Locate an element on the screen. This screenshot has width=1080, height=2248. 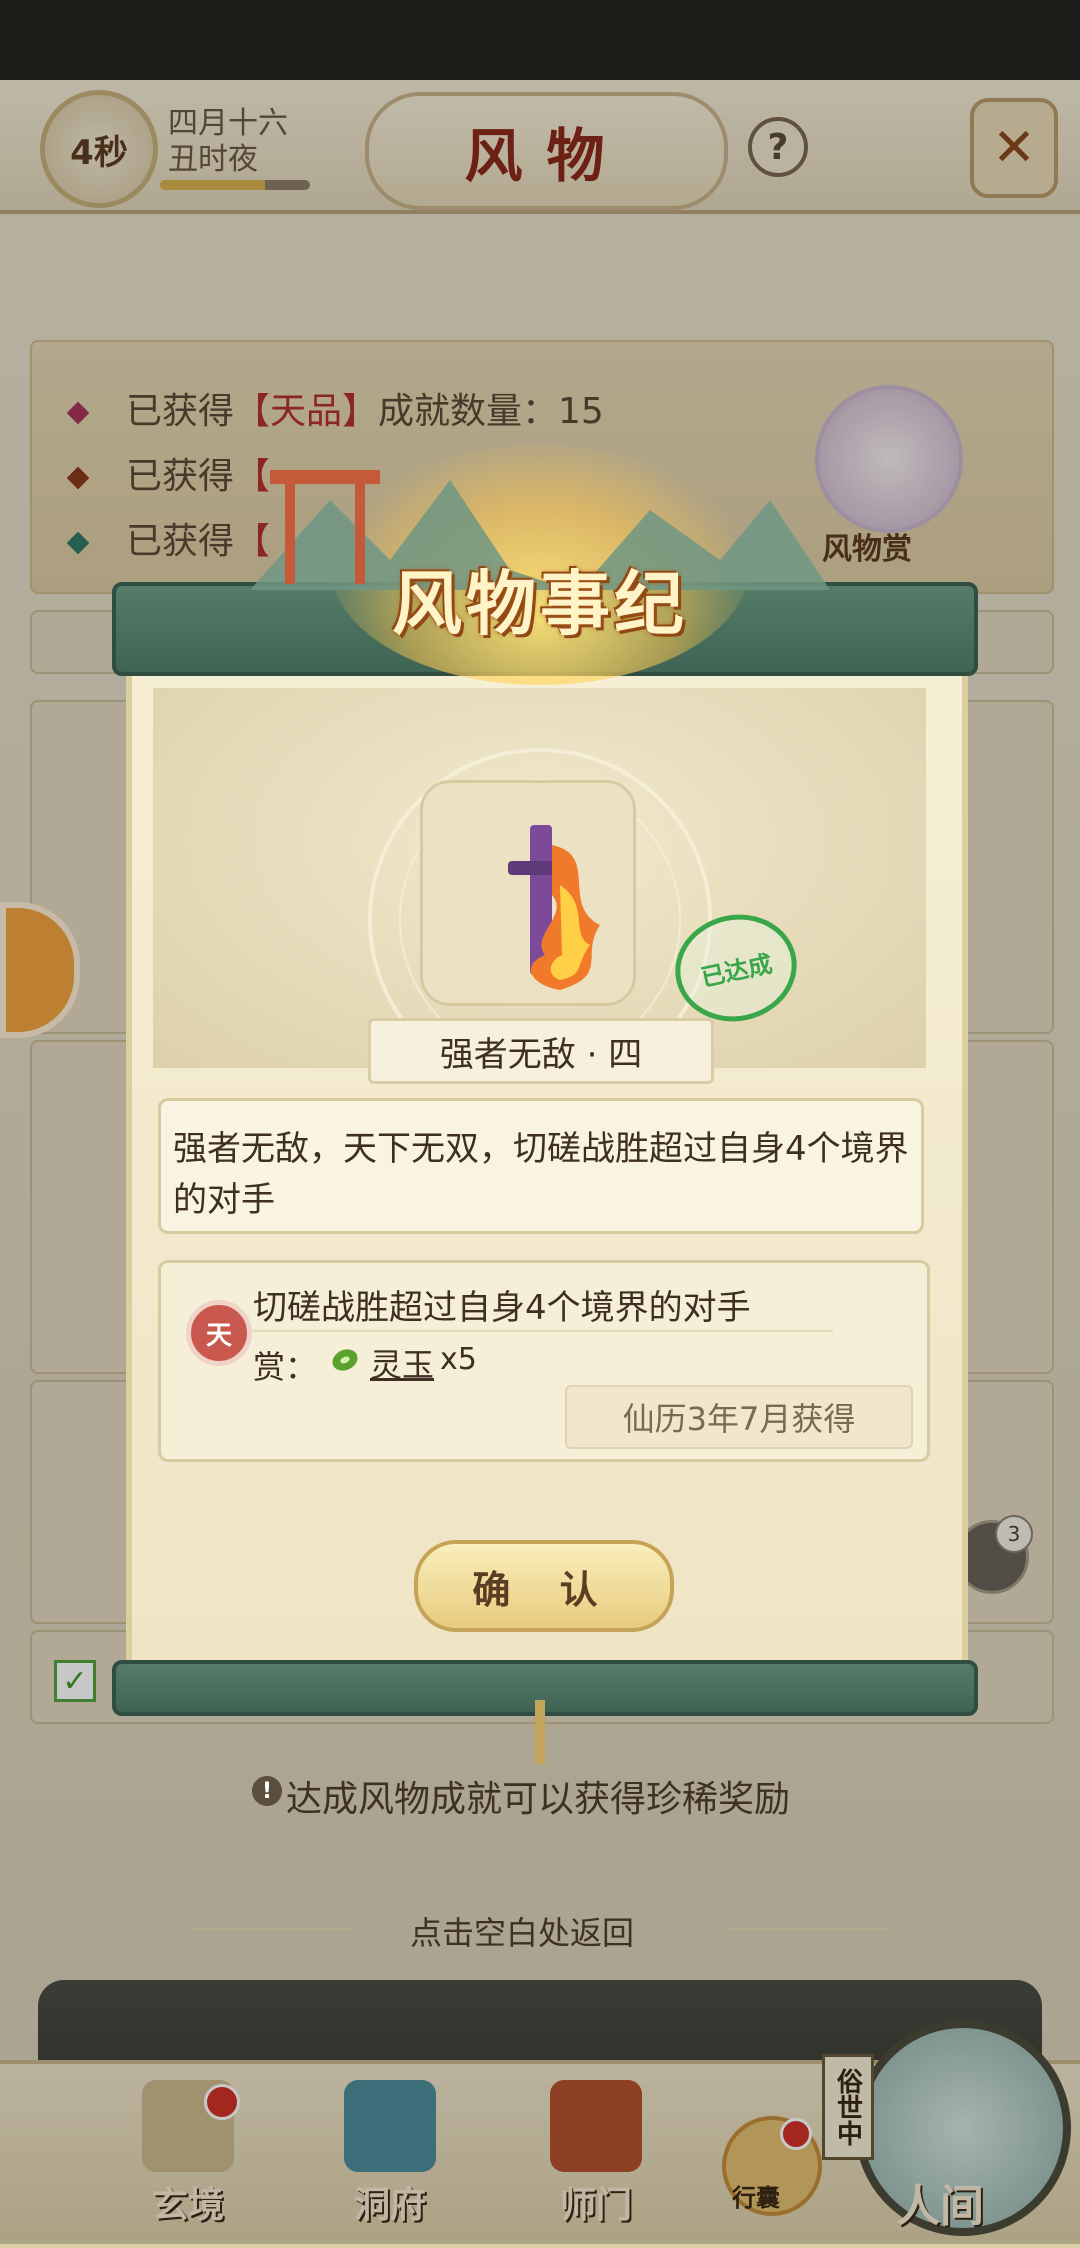
achievement-name: 强者无敌 · 四 is located at coordinates (541, 1051).